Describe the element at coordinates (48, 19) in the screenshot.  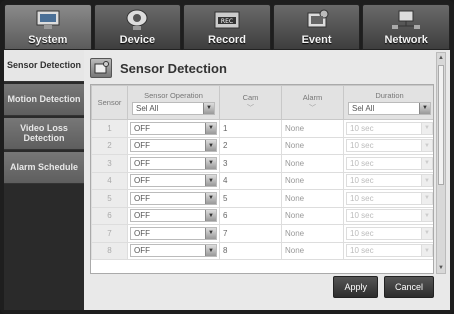
I see `monitor-icon` at that location.